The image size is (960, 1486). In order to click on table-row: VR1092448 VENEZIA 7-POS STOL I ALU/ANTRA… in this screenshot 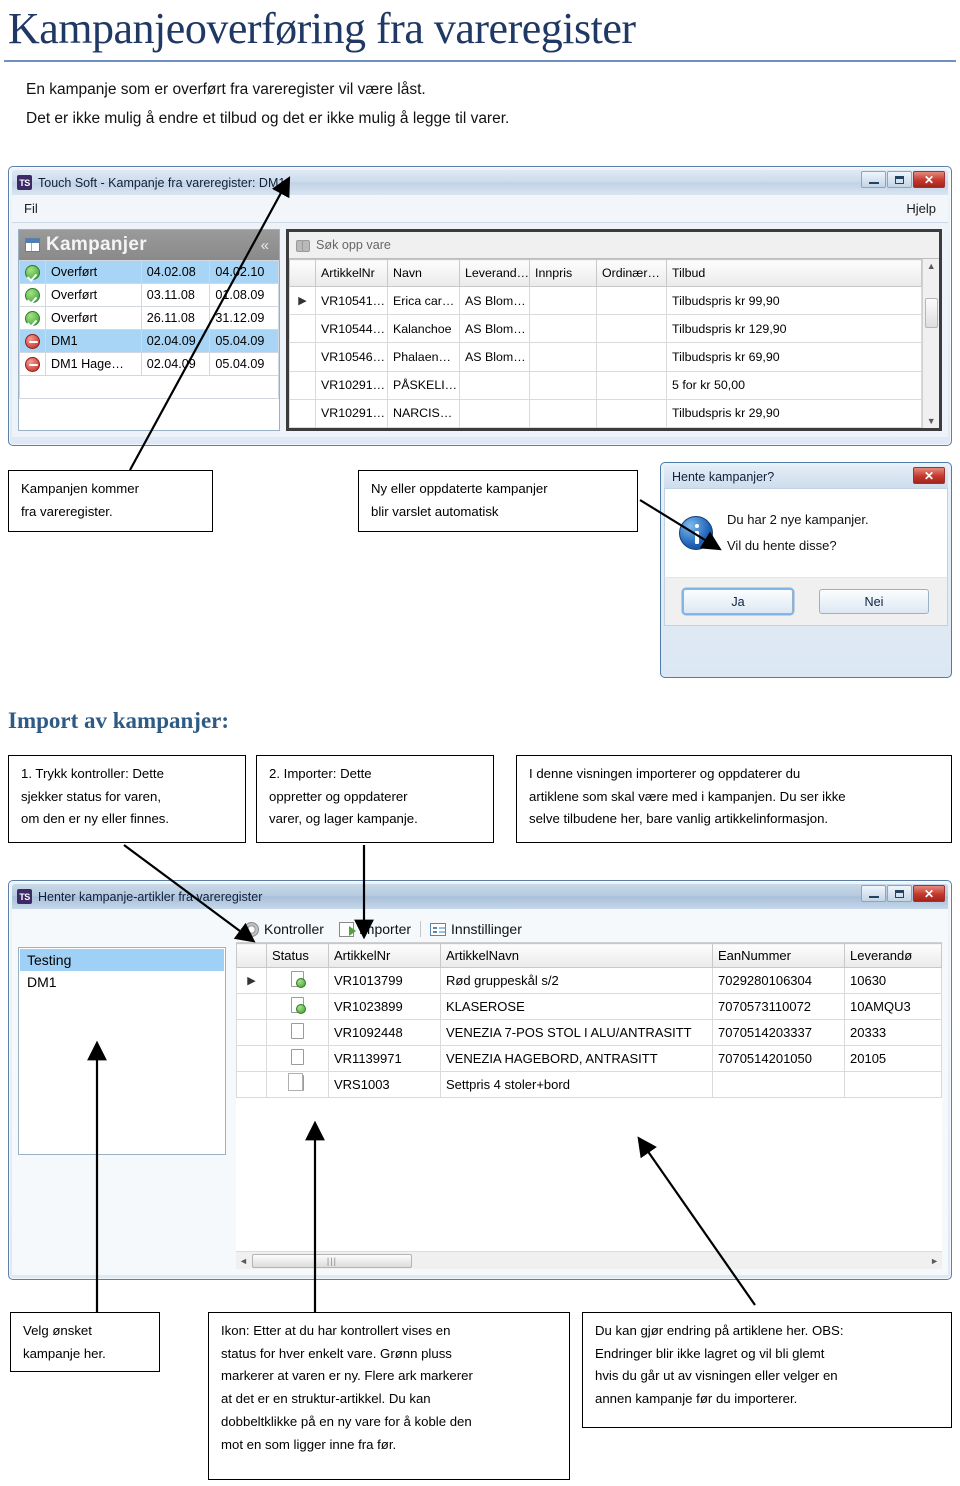, I will do `click(589, 1032)`.